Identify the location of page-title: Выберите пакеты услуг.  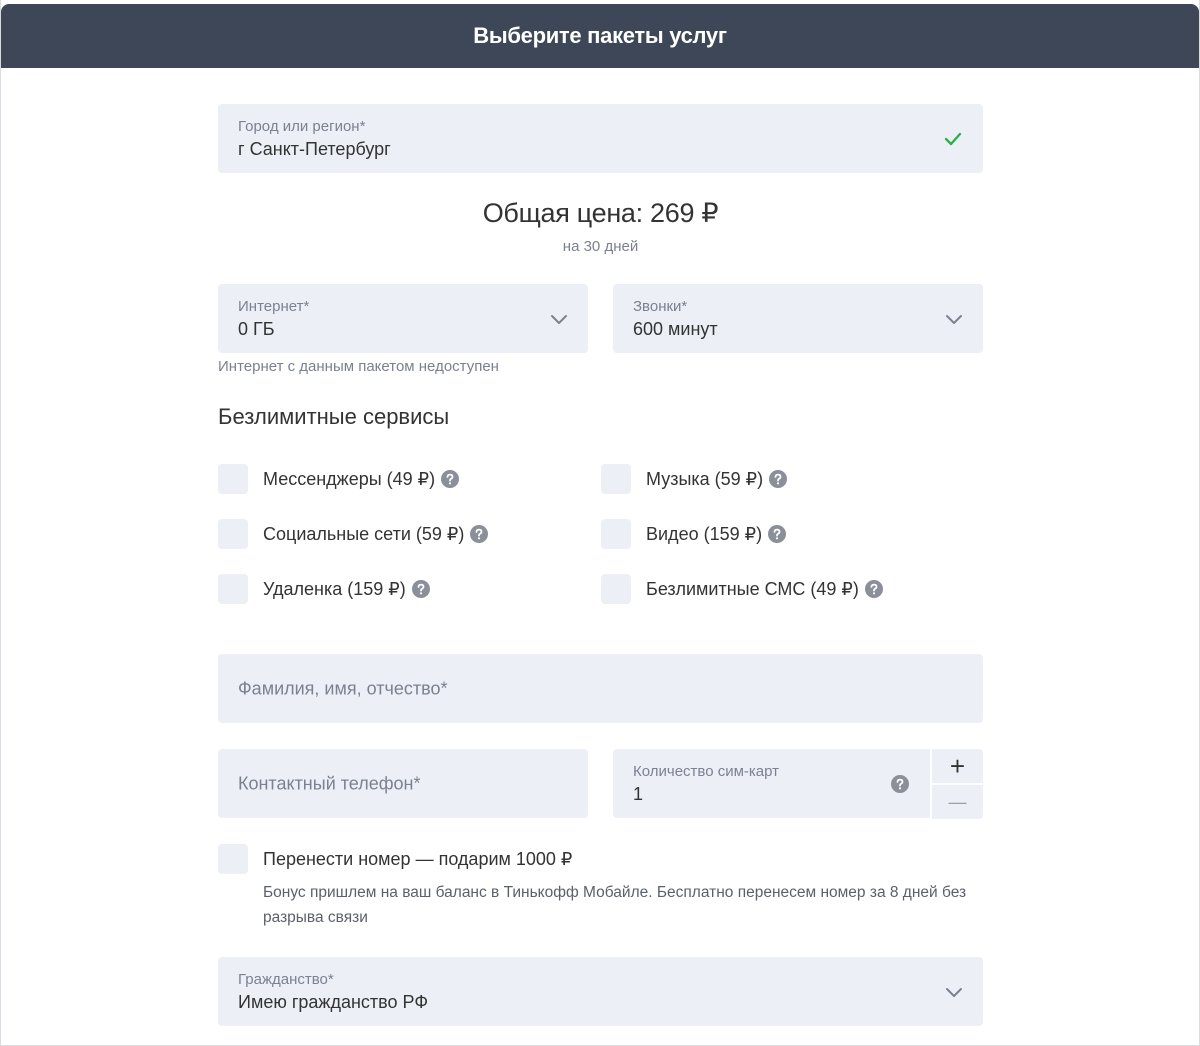
(600, 35).